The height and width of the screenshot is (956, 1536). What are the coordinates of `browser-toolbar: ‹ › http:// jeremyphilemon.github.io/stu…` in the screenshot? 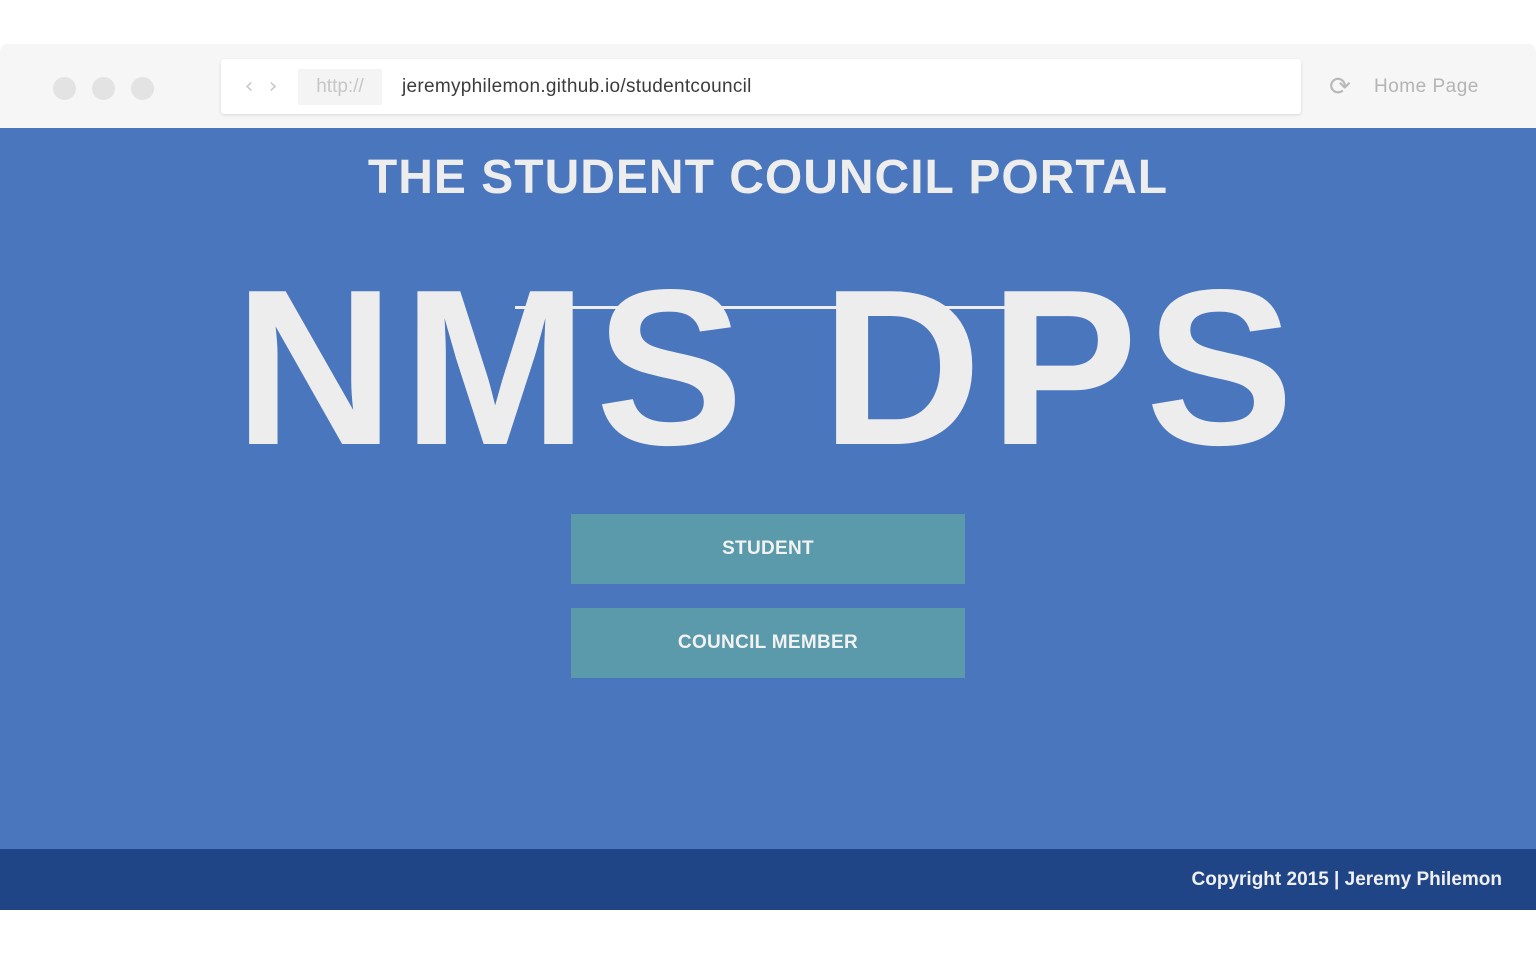 It's located at (768, 86).